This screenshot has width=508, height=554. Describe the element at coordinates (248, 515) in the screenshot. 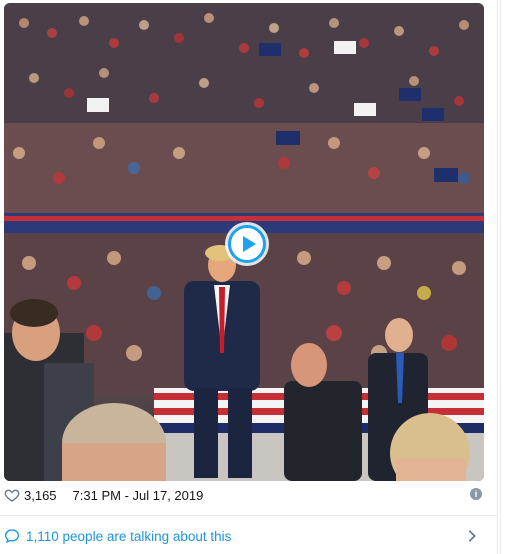

I see `divider` at that location.